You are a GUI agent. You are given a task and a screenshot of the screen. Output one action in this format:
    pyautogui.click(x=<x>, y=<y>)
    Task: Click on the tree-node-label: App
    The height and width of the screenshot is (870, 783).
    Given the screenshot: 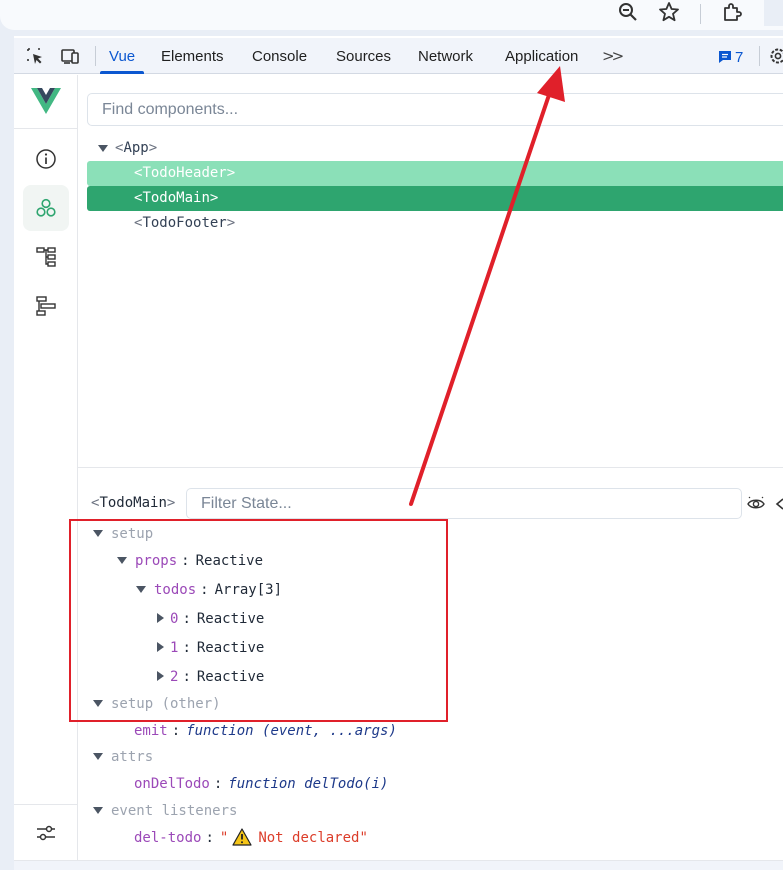 What is the action you would take?
    pyautogui.click(x=136, y=148)
    